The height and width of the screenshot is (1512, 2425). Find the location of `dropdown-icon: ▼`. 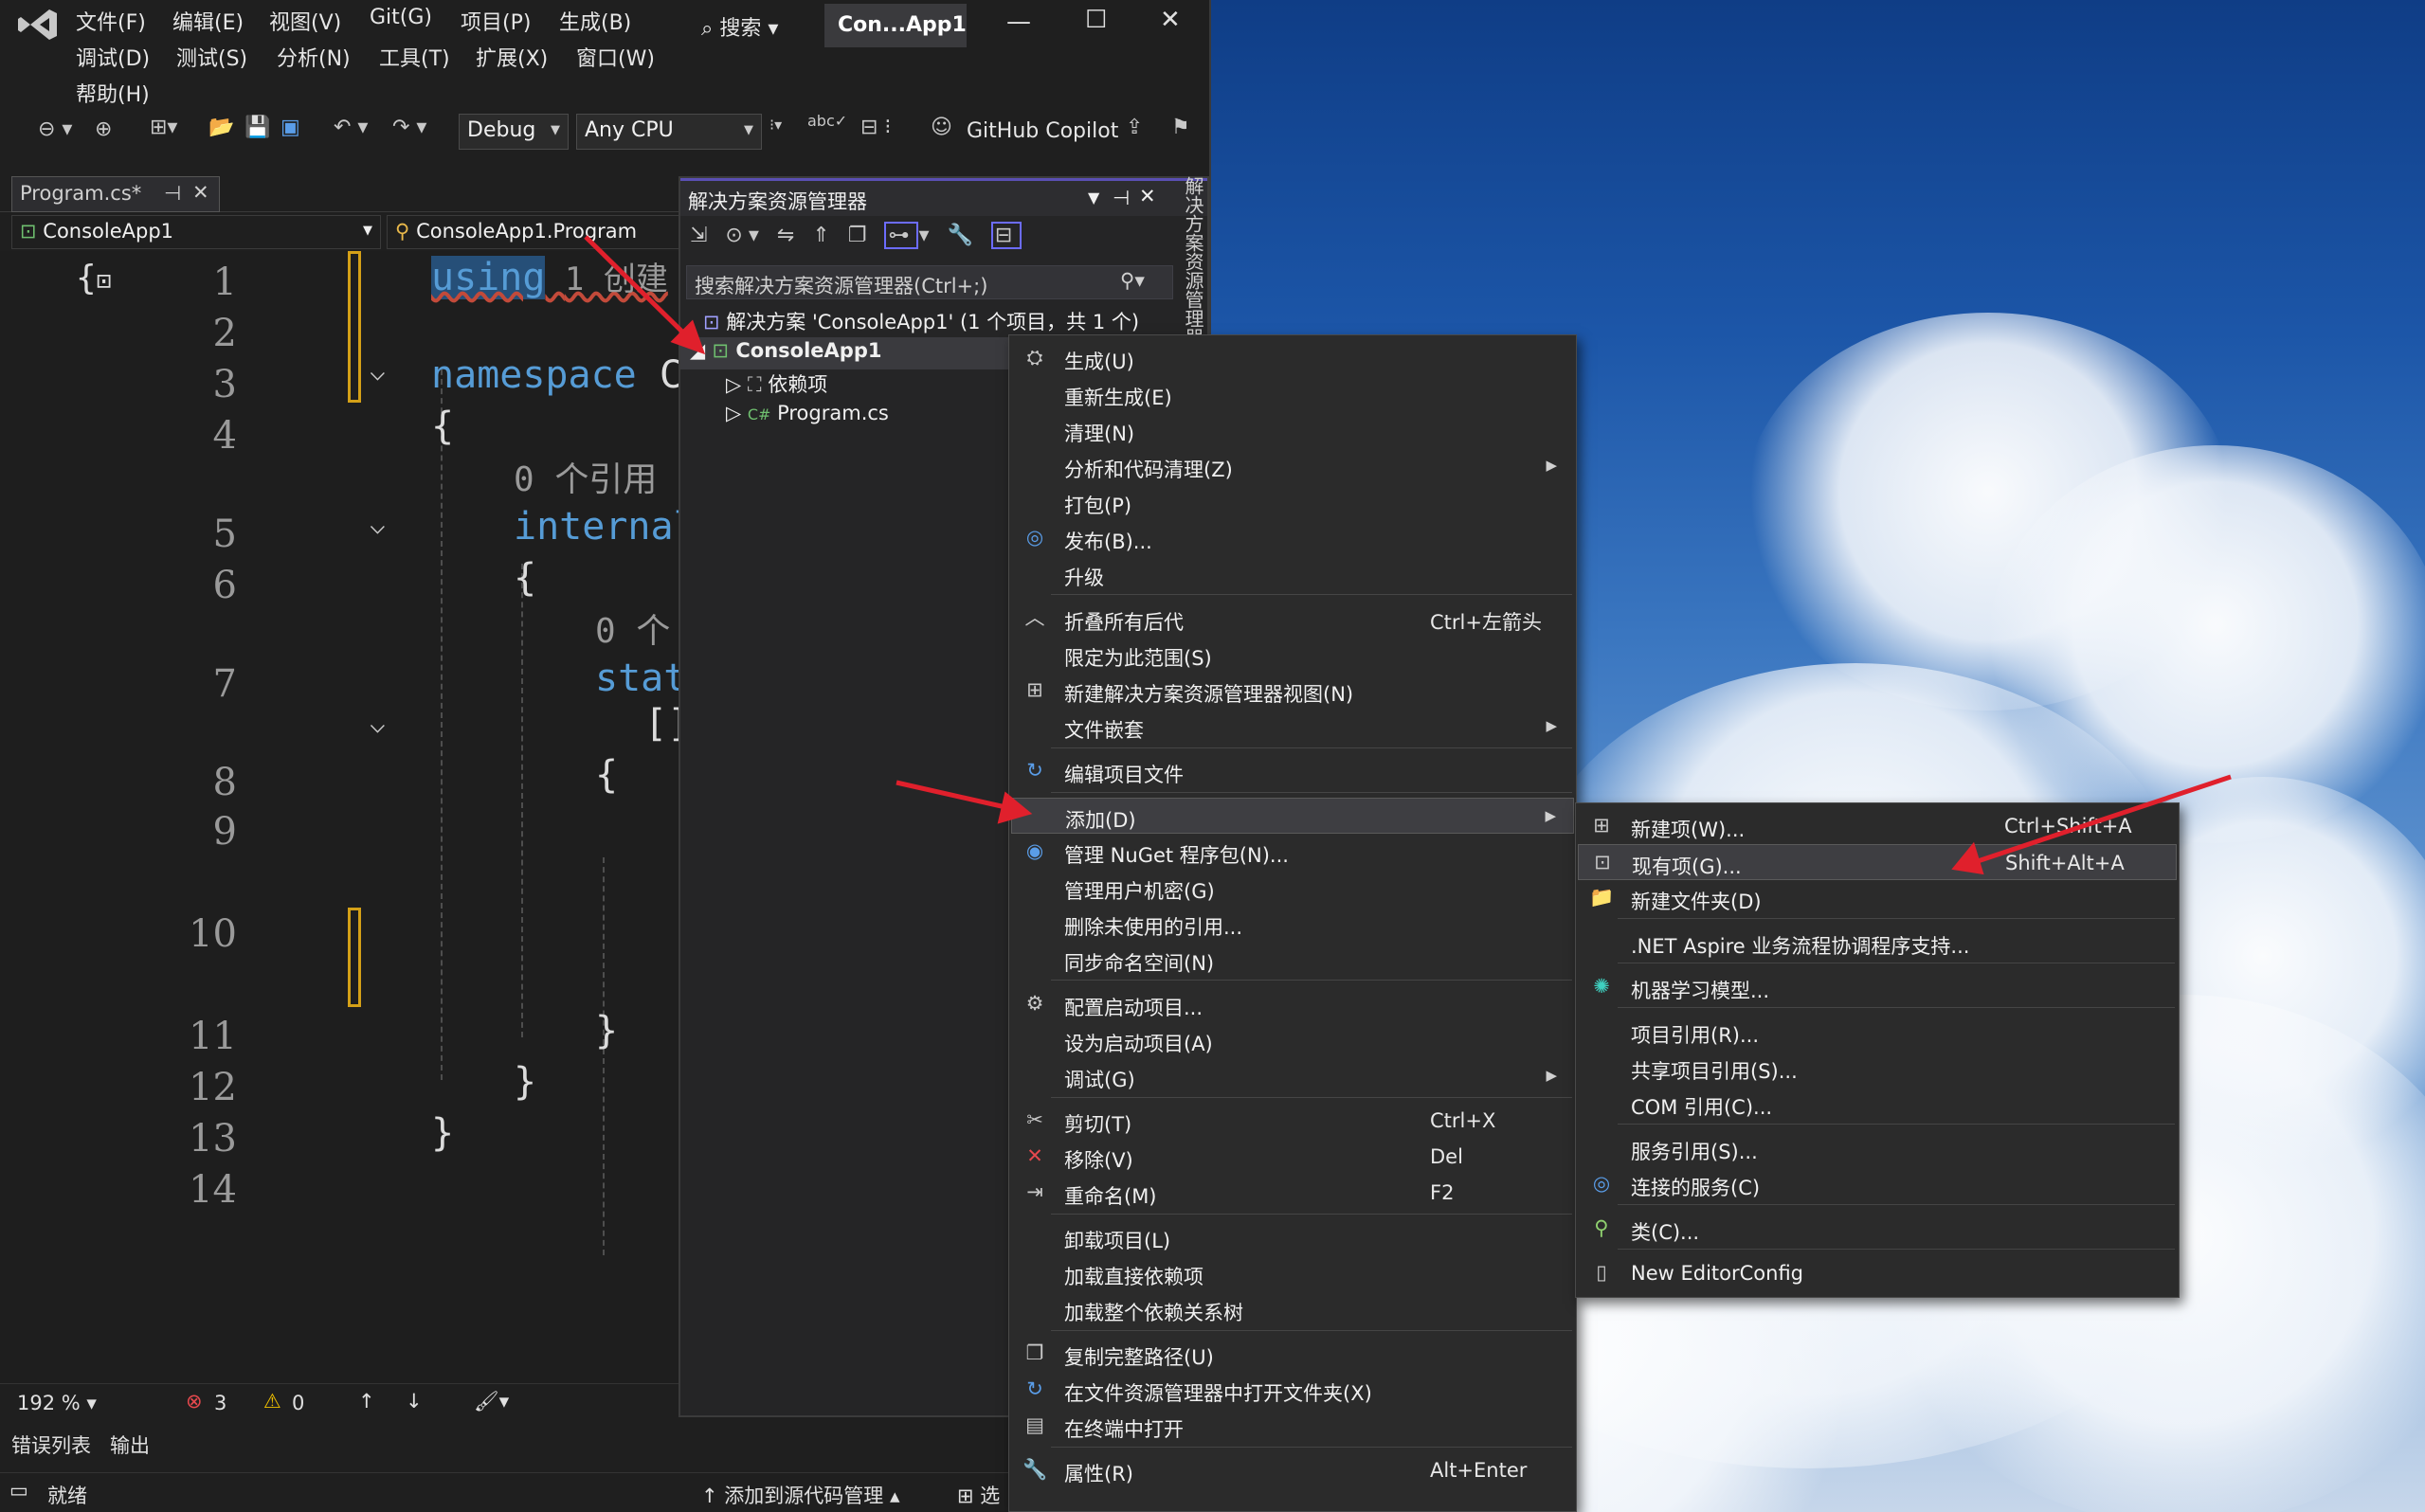

dropdown-icon: ▼ is located at coordinates (1093, 198).